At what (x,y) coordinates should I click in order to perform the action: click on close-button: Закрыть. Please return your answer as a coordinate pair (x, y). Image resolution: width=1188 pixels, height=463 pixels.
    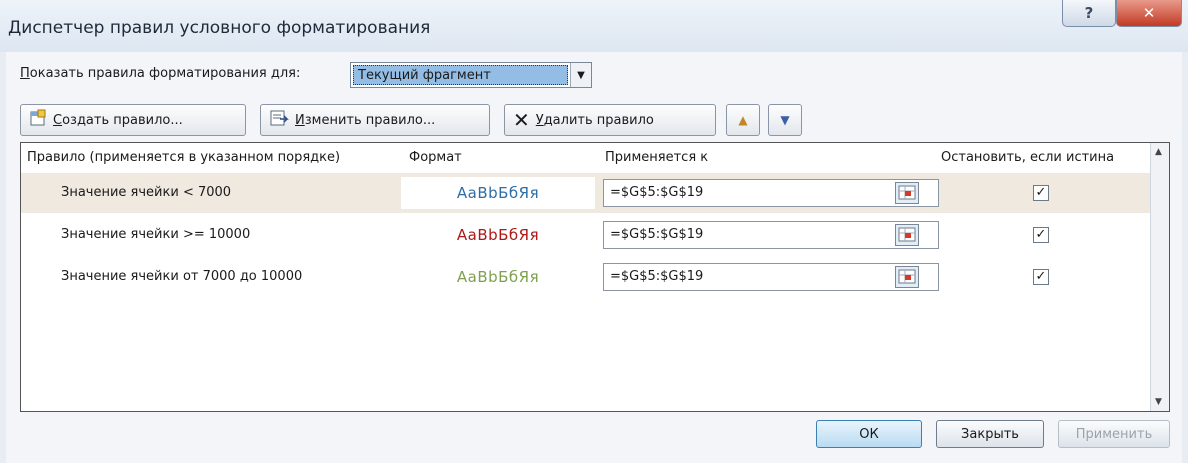
    Looking at the image, I should click on (990, 434).